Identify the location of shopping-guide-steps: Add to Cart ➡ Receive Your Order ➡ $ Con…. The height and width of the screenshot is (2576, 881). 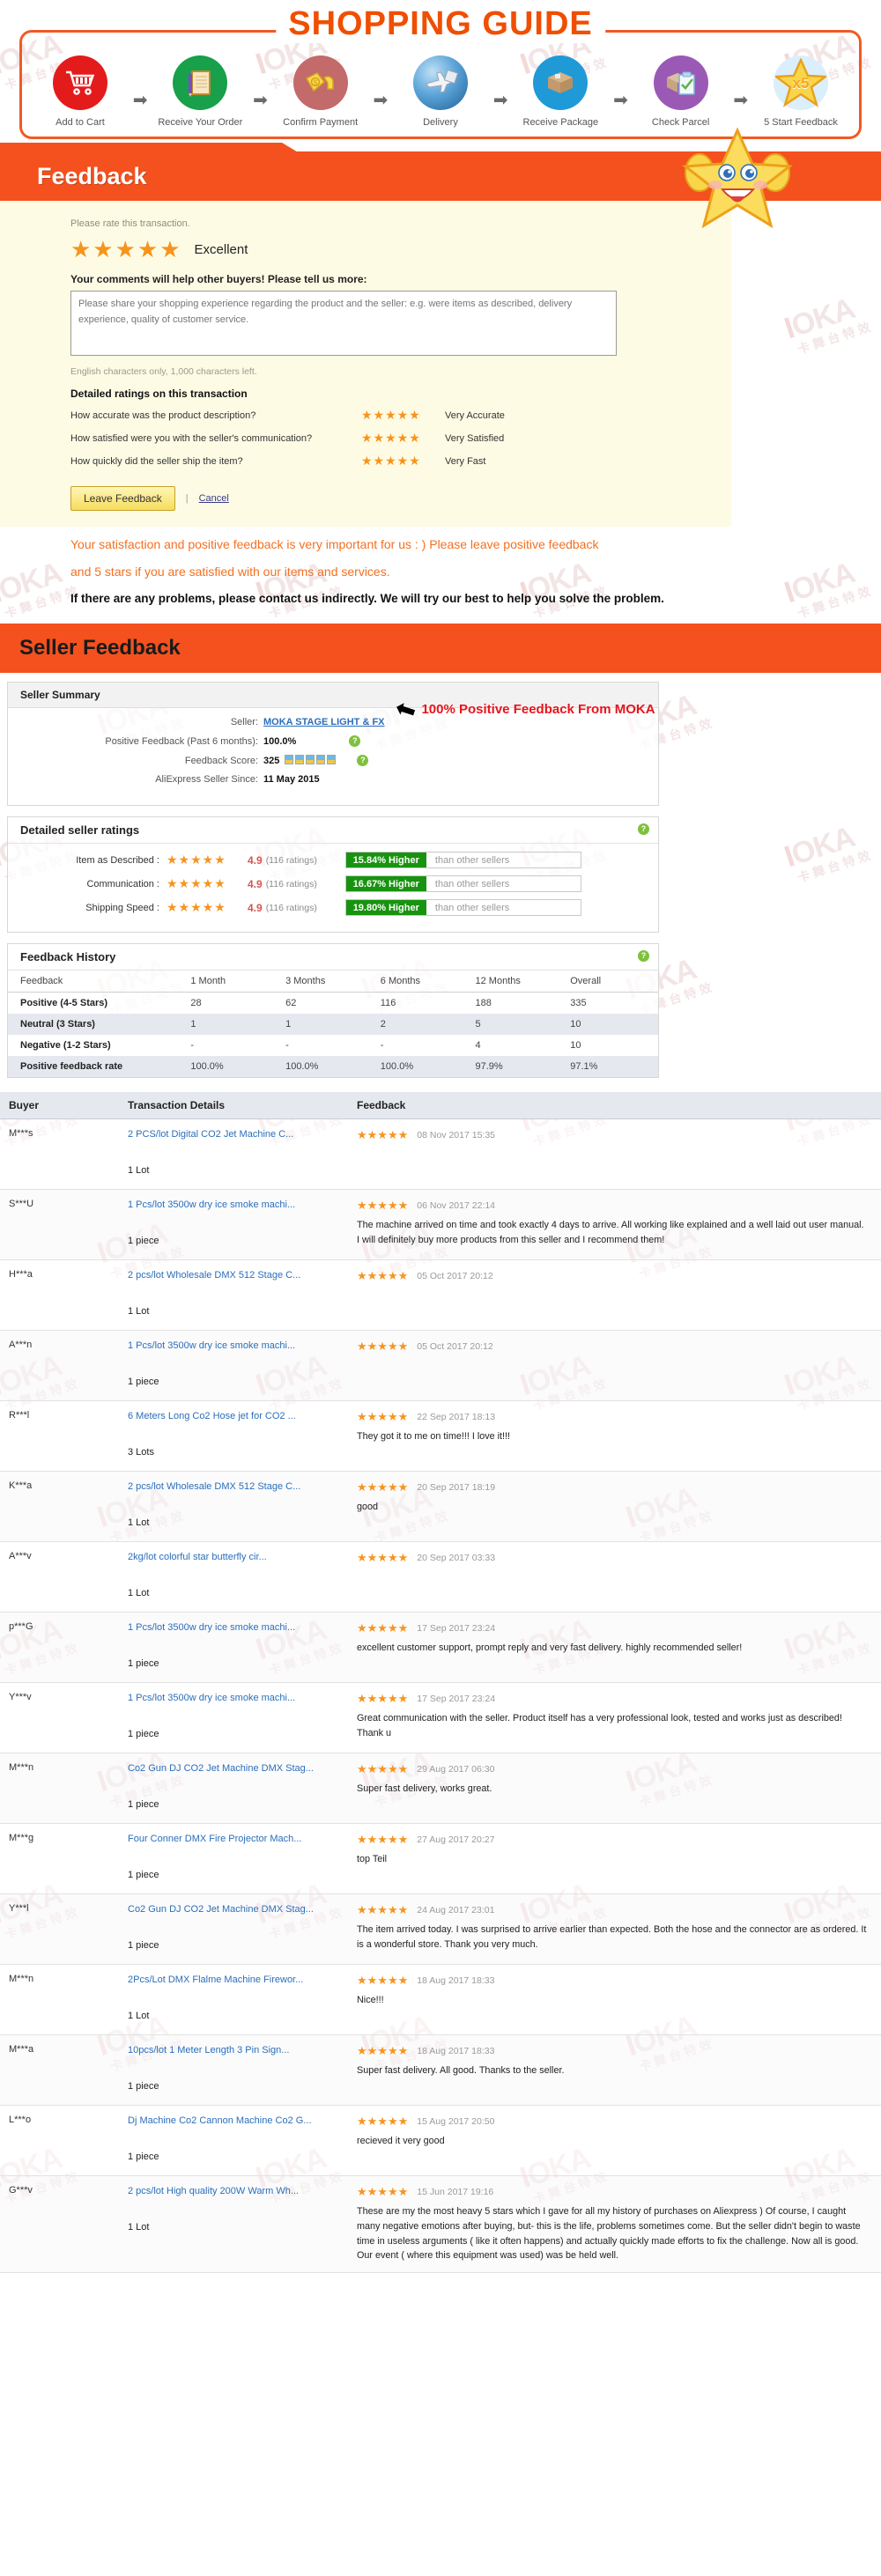
(440, 91).